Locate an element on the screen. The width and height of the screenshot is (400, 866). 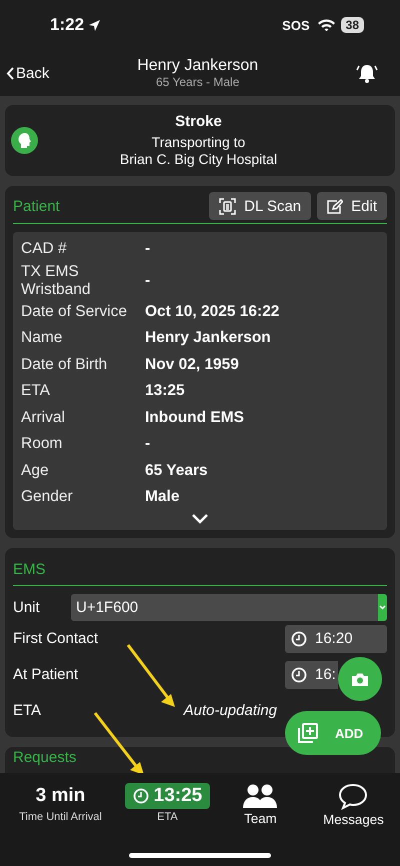
back-button: Back is located at coordinates (28, 73).